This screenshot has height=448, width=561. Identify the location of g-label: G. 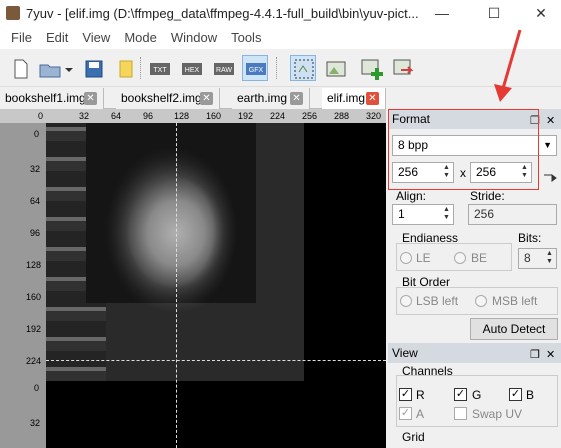
(477, 395).